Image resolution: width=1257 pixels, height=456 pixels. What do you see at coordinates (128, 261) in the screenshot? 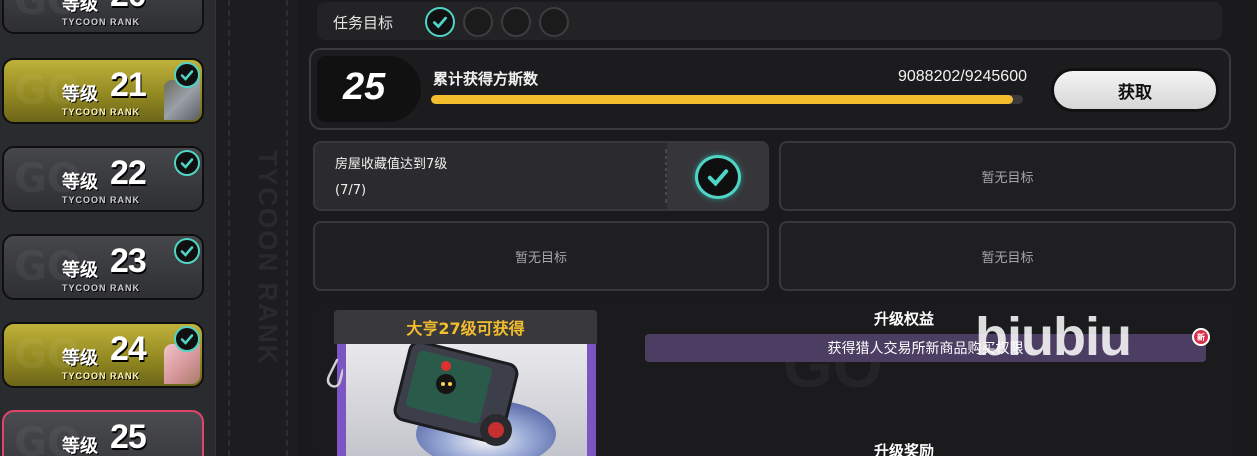
I see `rank-number: 23` at bounding box center [128, 261].